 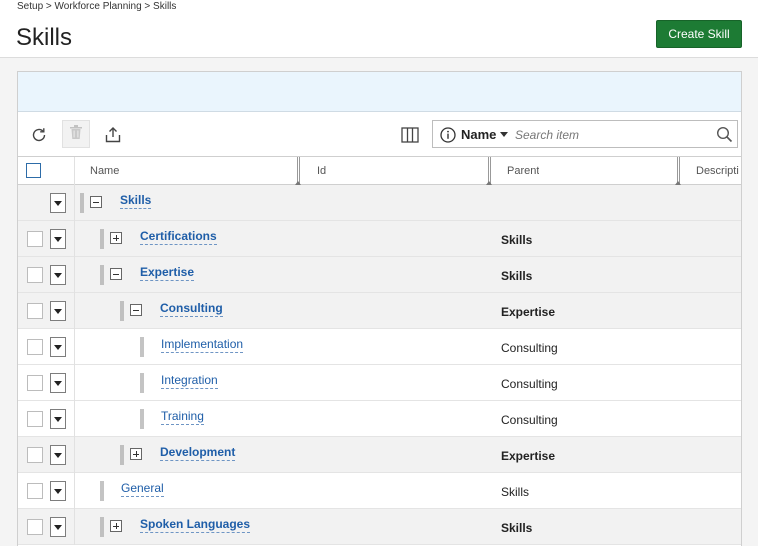 I want to click on skill-name-link: Skills, so click(x=136, y=201).